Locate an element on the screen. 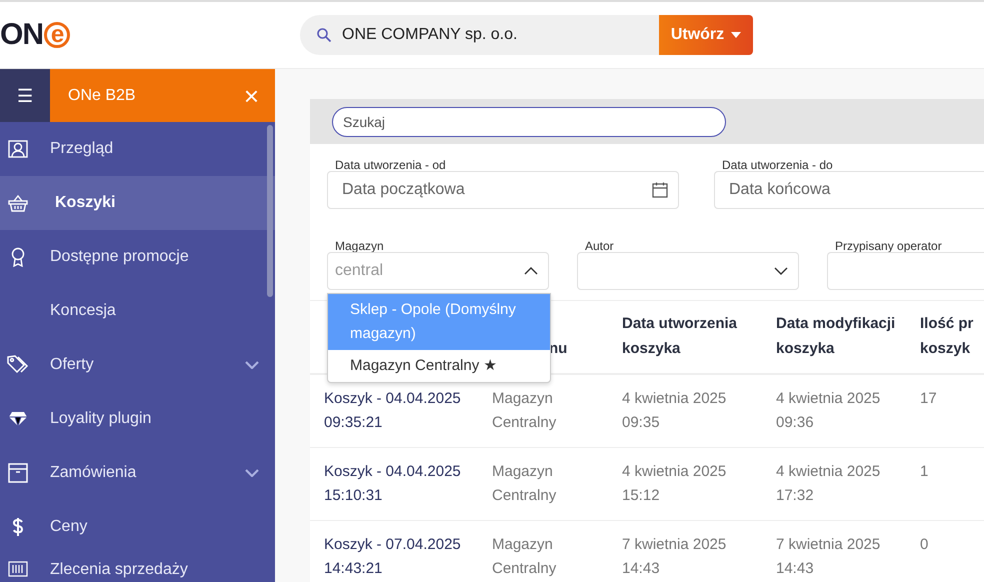 Image resolution: width=984 pixels, height=582 pixels. sidebar-item: Przegląd is located at coordinates (137, 149).